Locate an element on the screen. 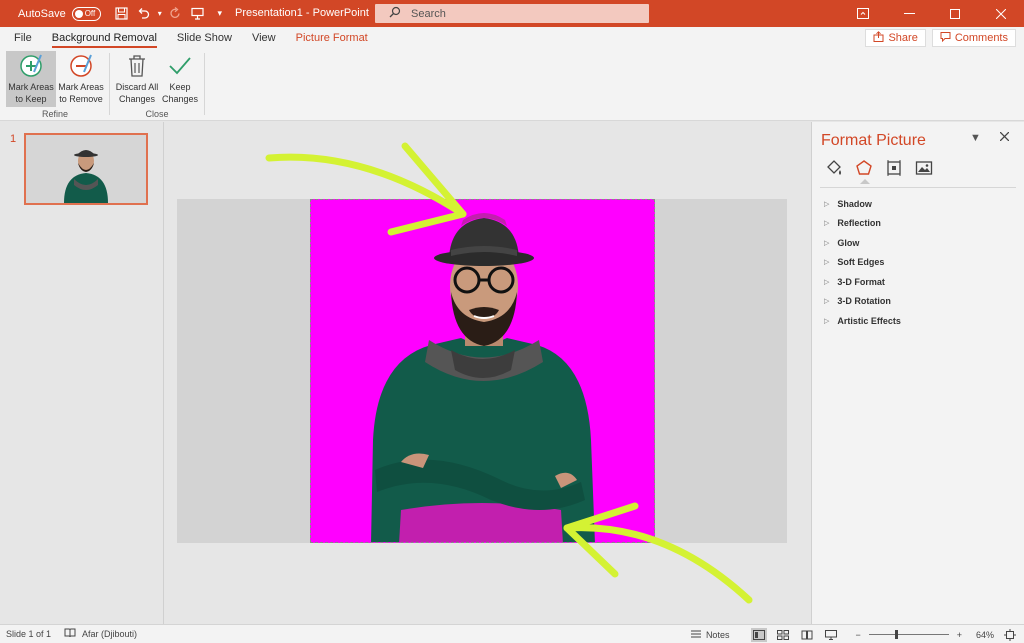  share-icon is located at coordinates (878, 38).